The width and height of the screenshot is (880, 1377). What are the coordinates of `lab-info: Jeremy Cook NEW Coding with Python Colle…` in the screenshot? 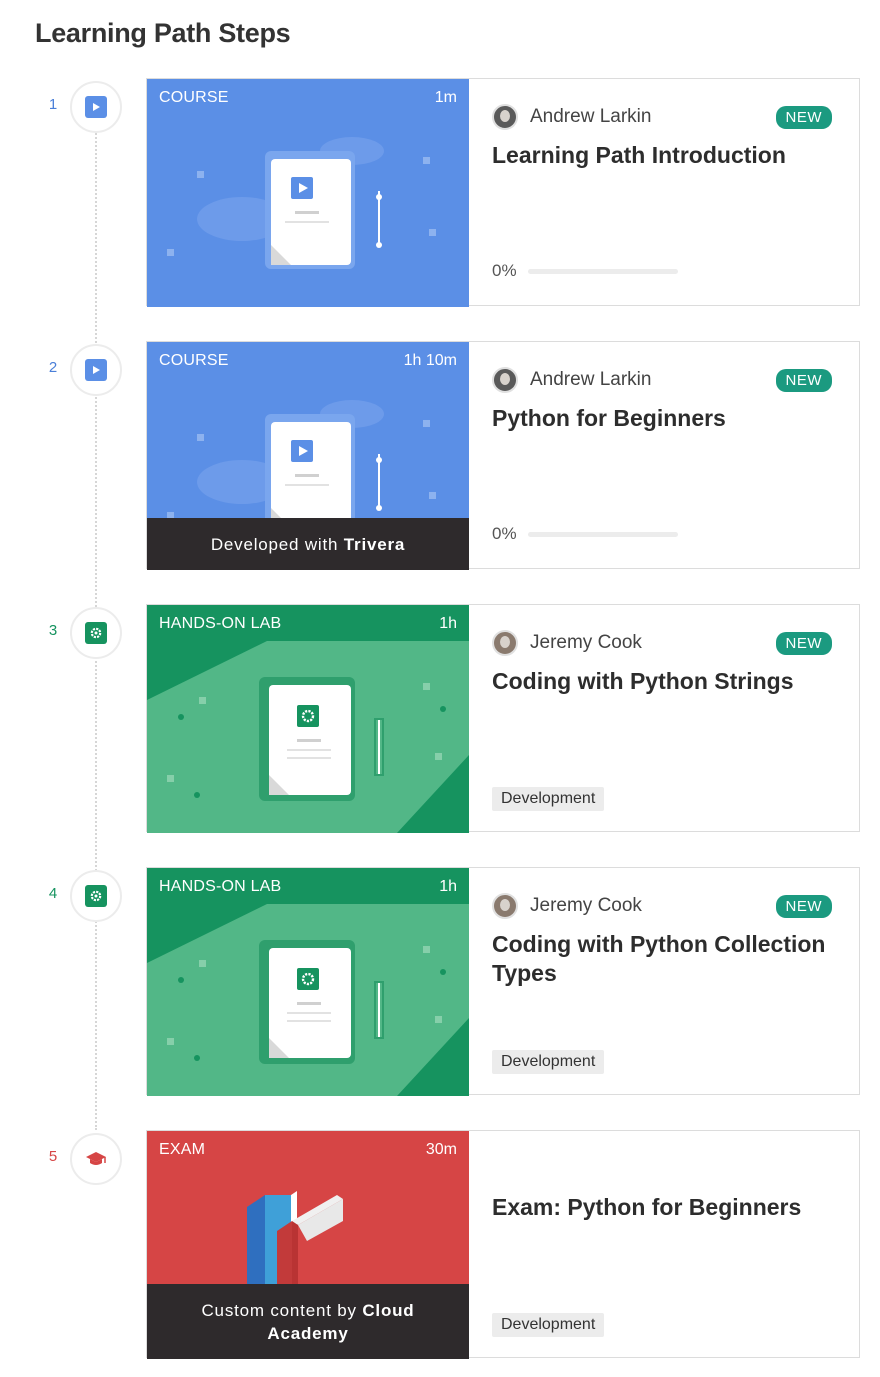 It's located at (672, 982).